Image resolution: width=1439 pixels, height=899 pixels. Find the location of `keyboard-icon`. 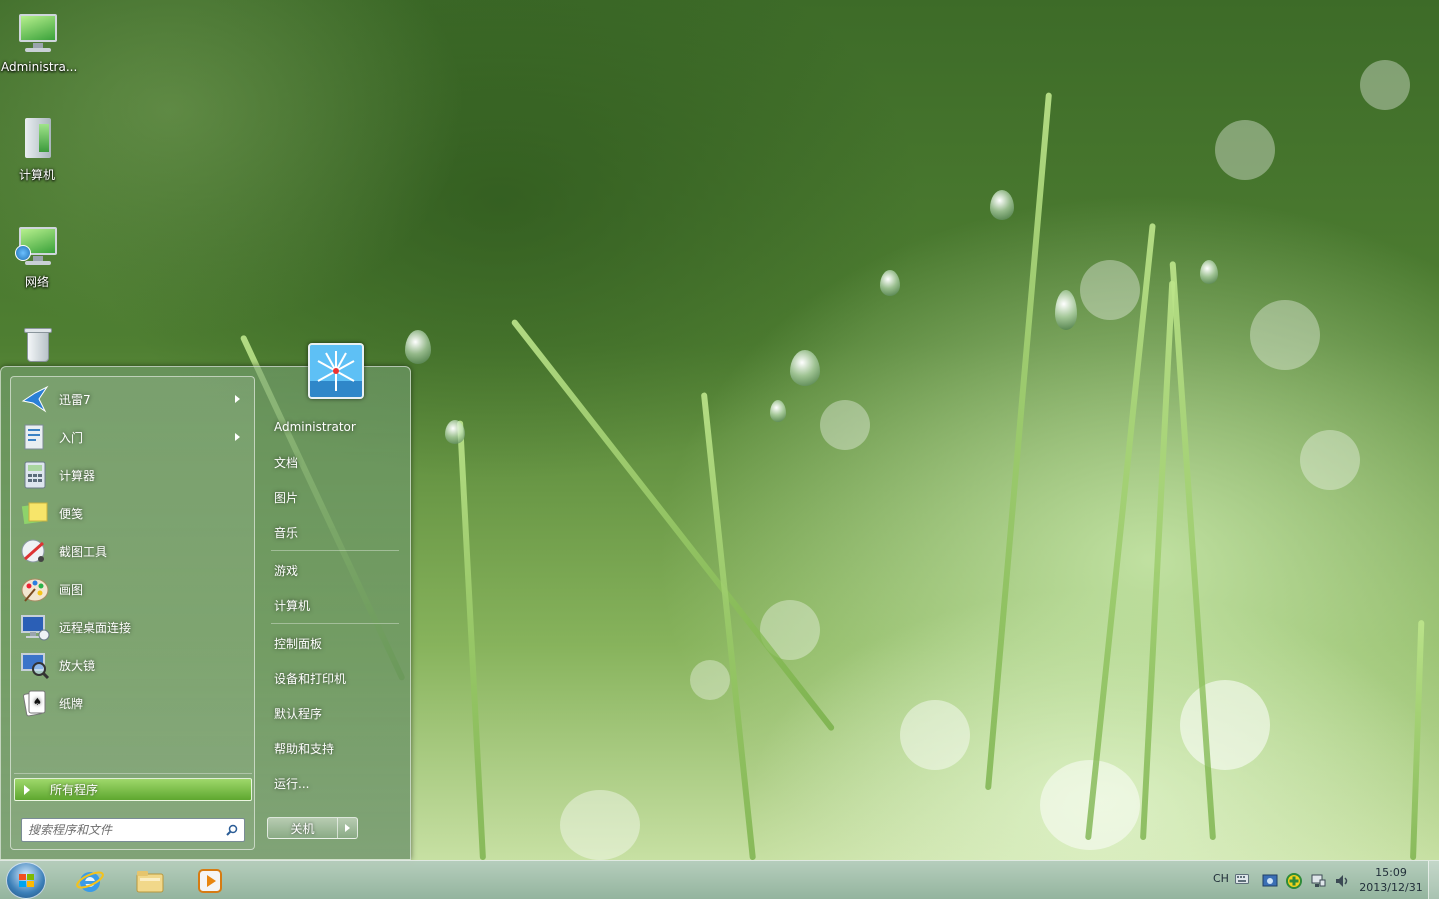

keyboard-icon is located at coordinates (1242, 880).